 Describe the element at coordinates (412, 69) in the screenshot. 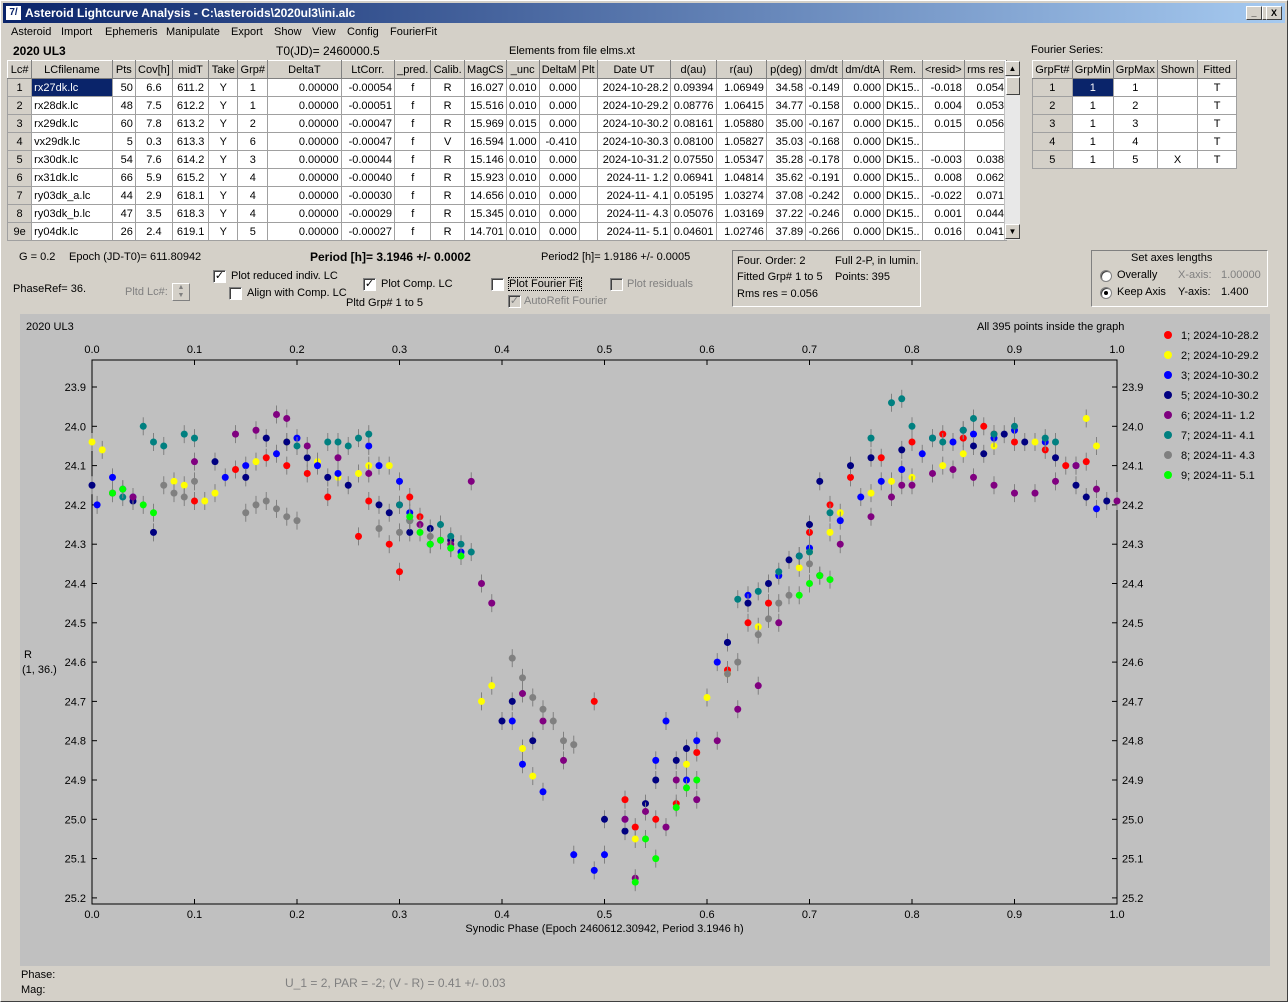

I see `lc-col-header: _pred.` at that location.